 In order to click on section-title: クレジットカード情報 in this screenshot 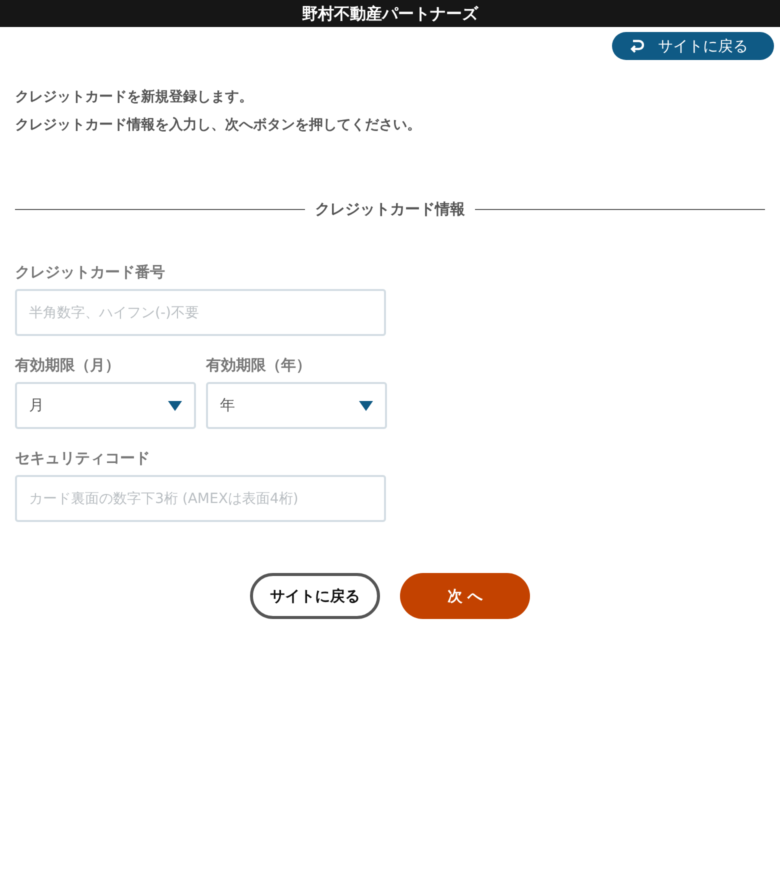, I will do `click(390, 209)`.